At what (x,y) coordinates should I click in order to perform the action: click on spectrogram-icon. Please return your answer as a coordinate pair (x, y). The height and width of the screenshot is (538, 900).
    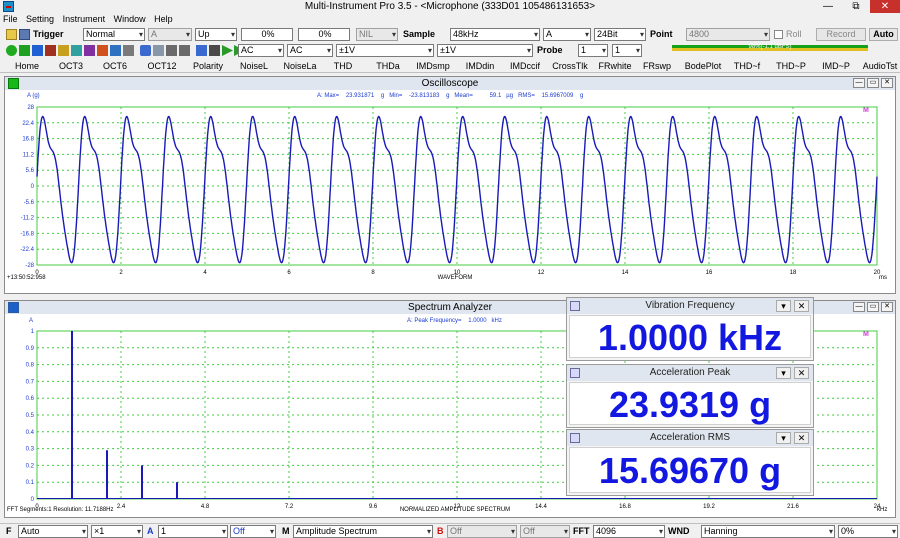
    Looking at the image, I should click on (102, 50).